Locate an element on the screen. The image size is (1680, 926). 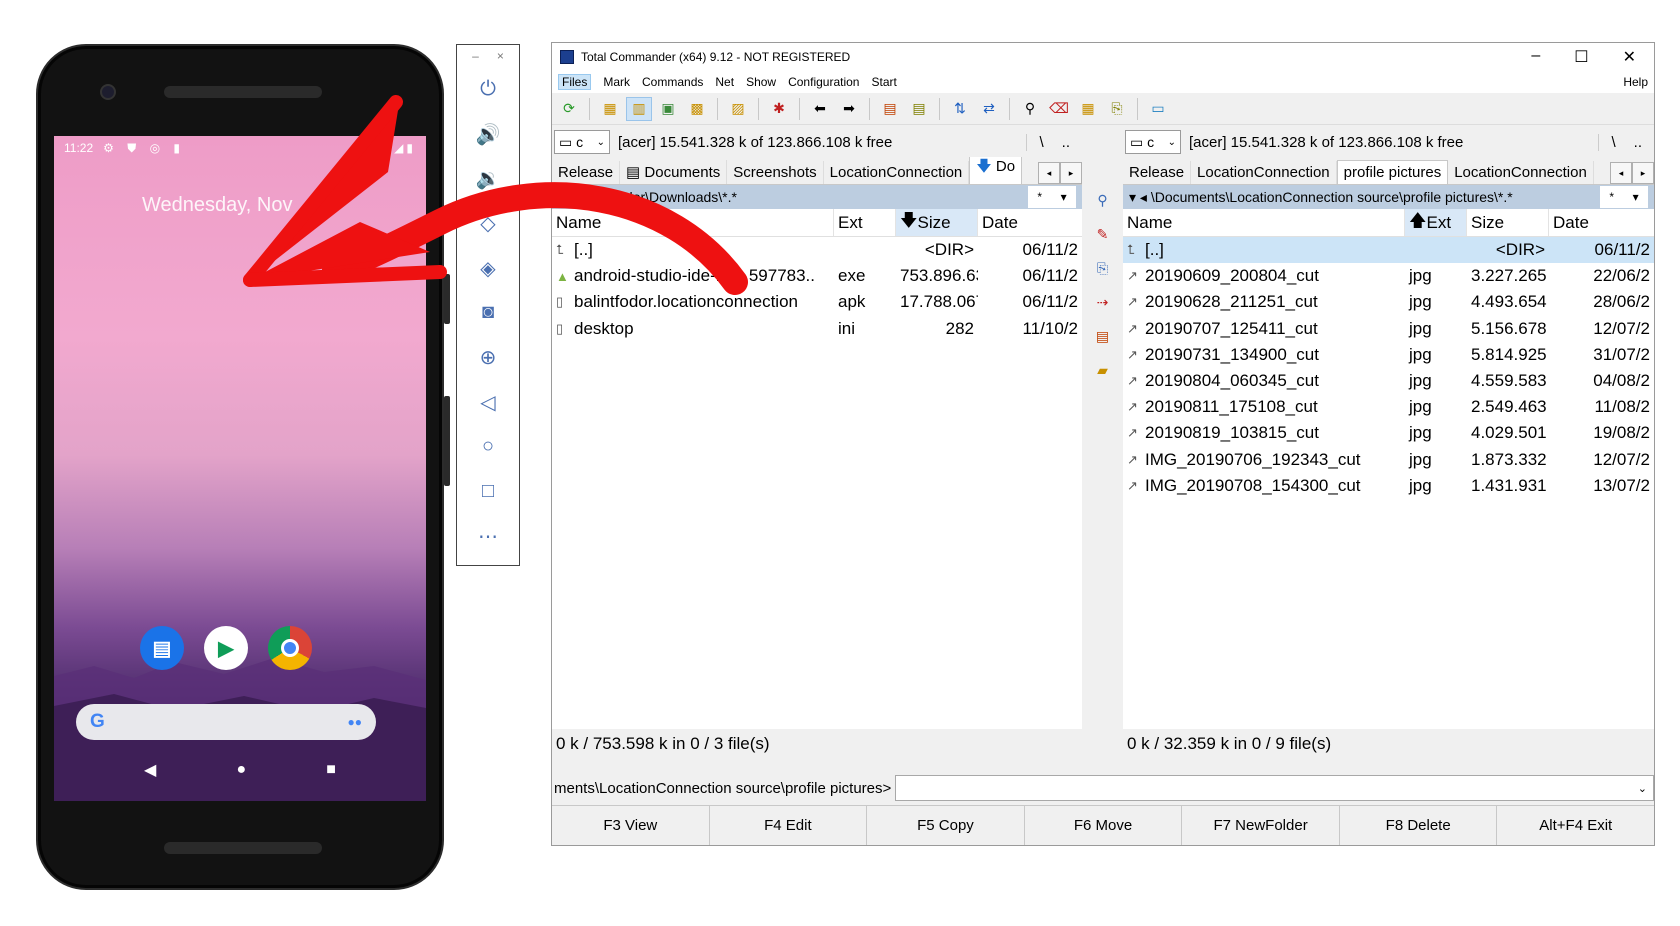
tab-profile-pictures: profile pictures is located at coordinates (1392, 172).